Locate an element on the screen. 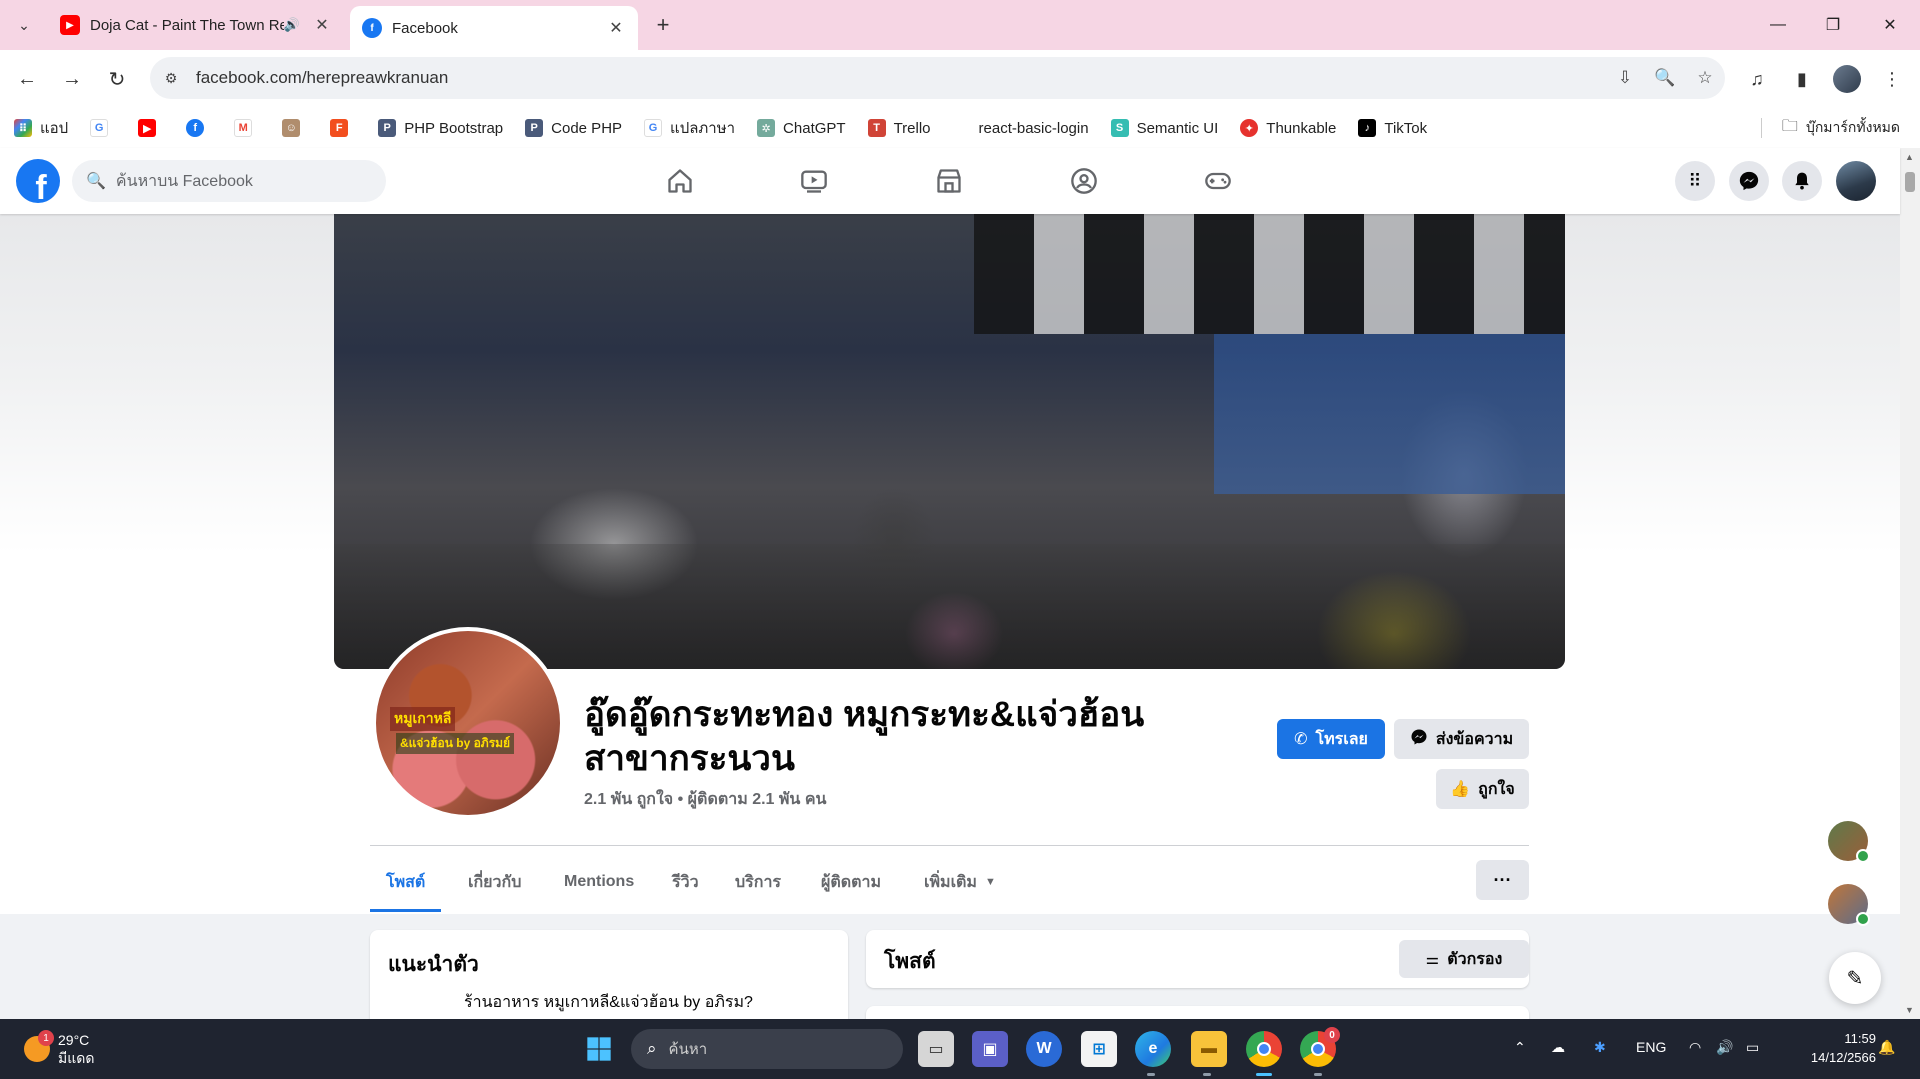 Image resolution: width=1920 pixels, height=1079 pixels. nav-groups is located at coordinates (1084, 181).